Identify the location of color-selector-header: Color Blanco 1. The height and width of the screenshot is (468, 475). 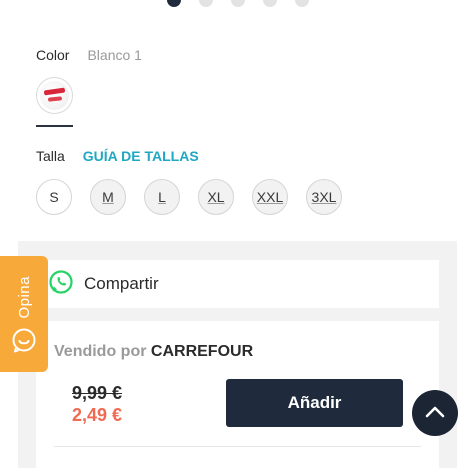
(89, 55).